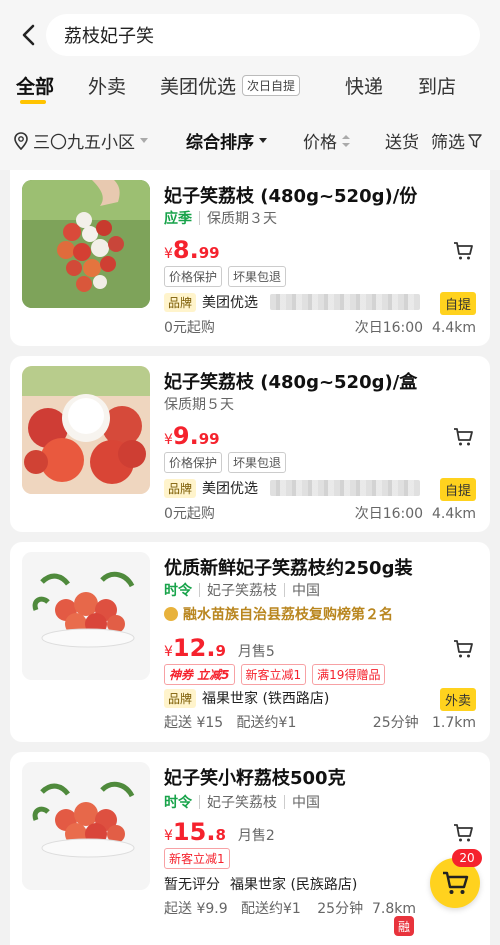 The image size is (500, 945). I want to click on location-label: 三〇九五小区, so click(84, 143).